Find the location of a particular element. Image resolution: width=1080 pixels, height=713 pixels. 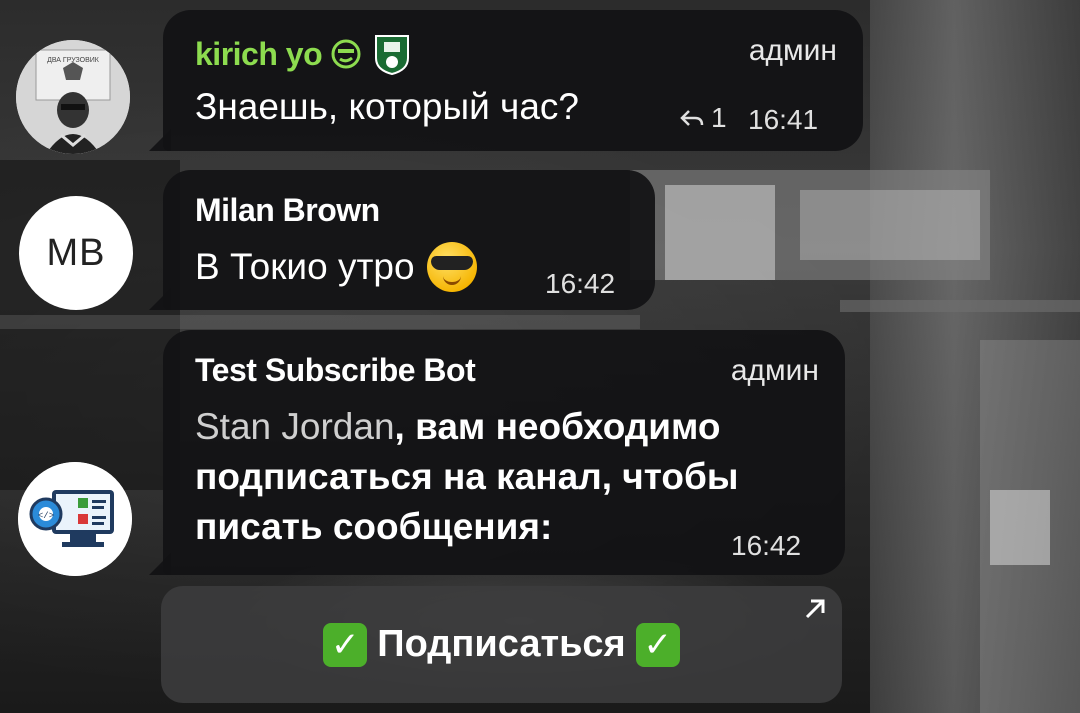

avatar-test-subscribe-bot: </> is located at coordinates (75, 519).